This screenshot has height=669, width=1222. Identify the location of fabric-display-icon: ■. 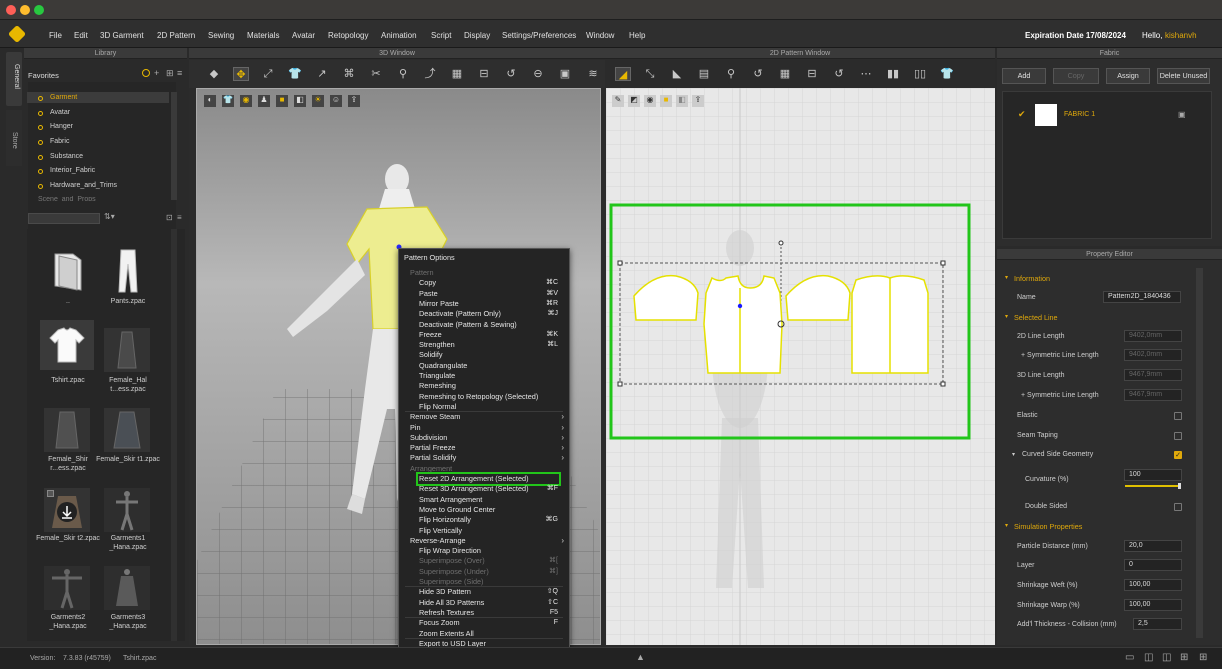
(282, 101).